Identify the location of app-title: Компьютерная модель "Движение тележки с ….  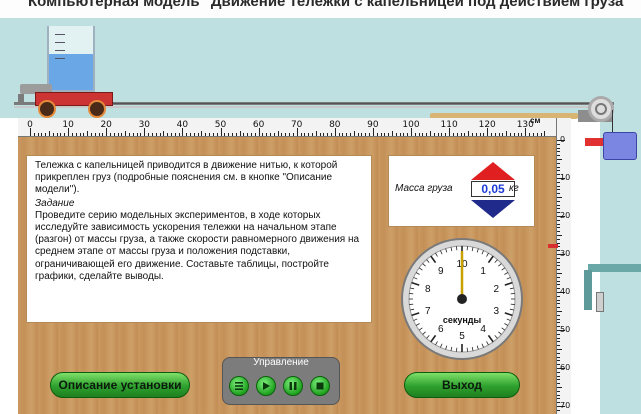
(329, 5).